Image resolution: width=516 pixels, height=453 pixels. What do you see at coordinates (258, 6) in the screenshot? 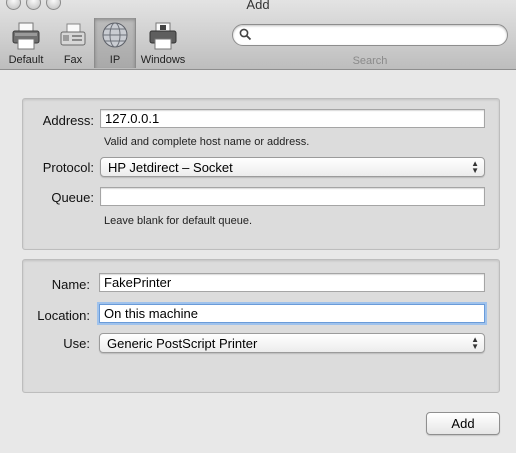
I see `window-title: Add` at bounding box center [258, 6].